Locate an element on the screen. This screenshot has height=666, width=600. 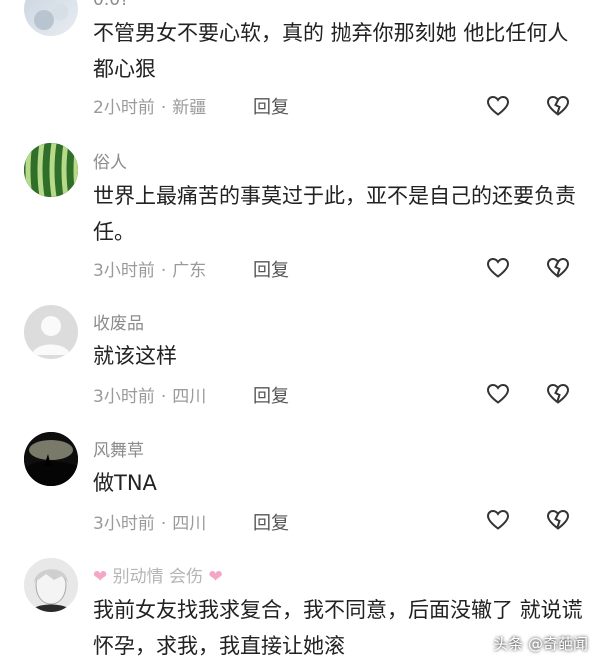
location: 广东 is located at coordinates (189, 271).